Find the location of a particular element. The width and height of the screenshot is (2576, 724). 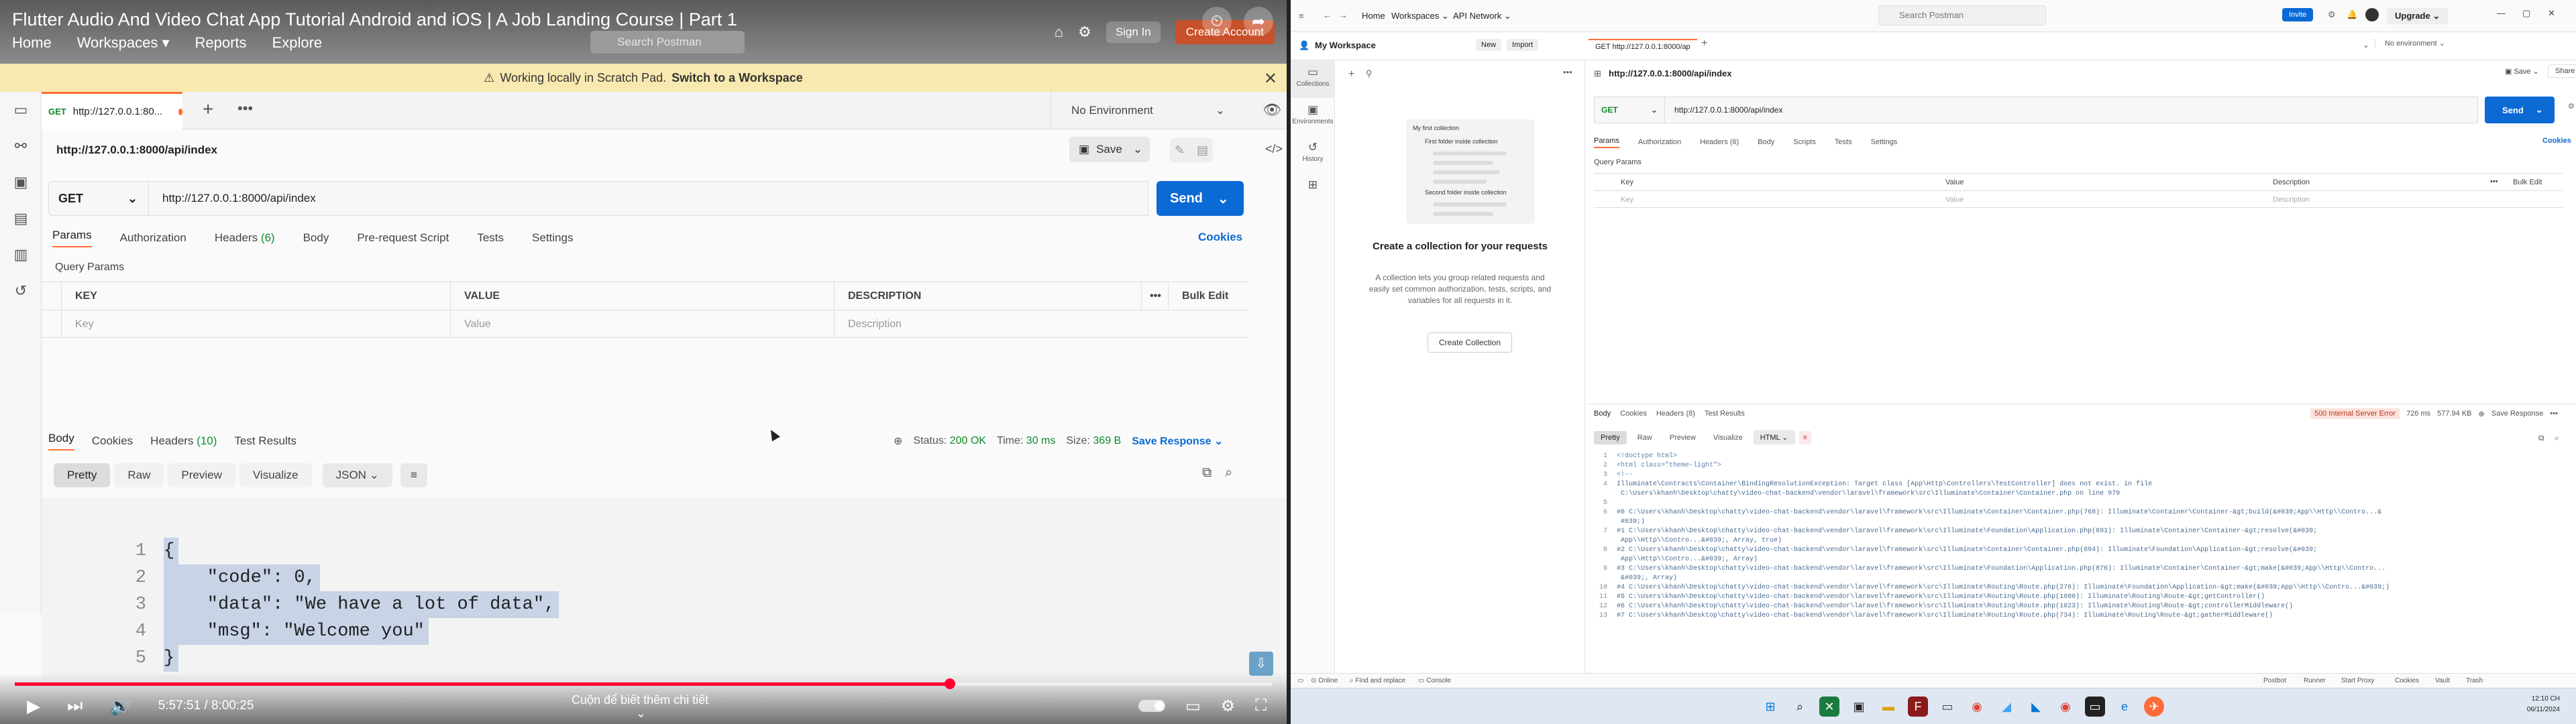

sidebar-item-history: ↺ History is located at coordinates (1313, 154).